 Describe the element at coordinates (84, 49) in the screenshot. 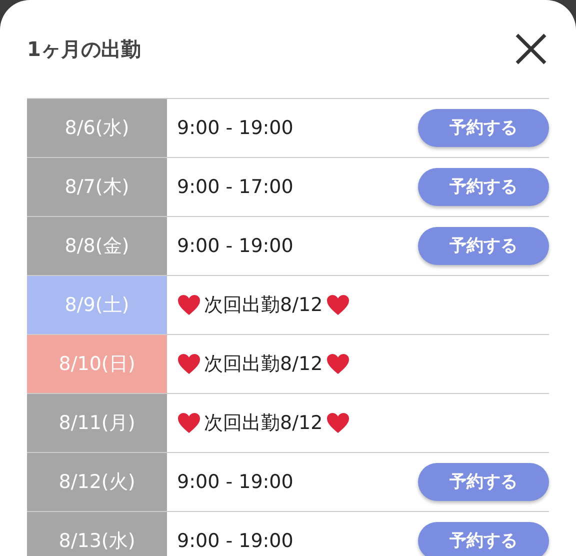

I see `dialog-title: 1ヶ月の出勤` at that location.